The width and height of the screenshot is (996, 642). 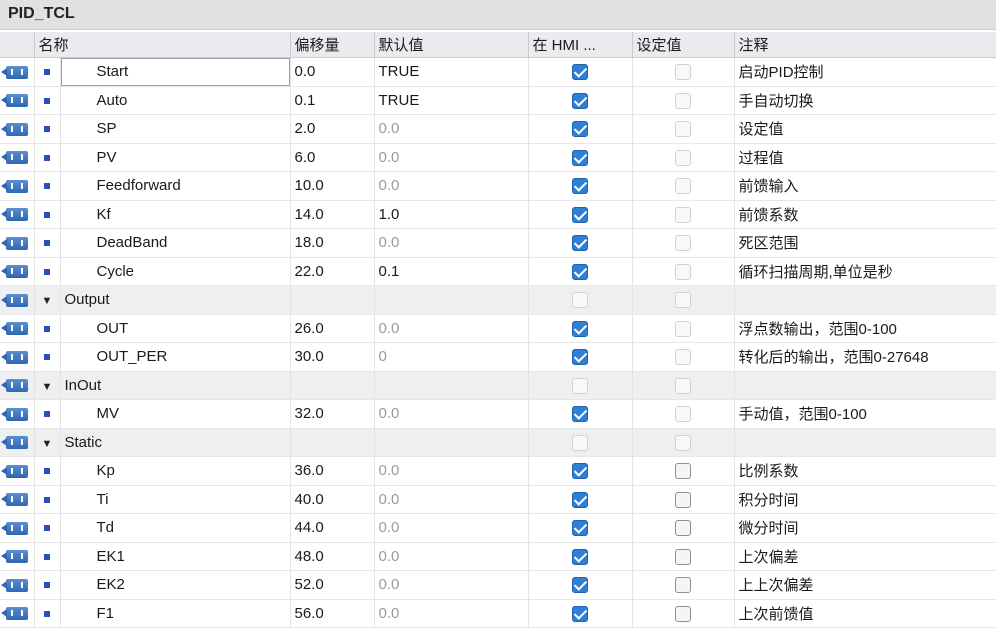 I want to click on header-comment: 注释, so click(x=865, y=45).